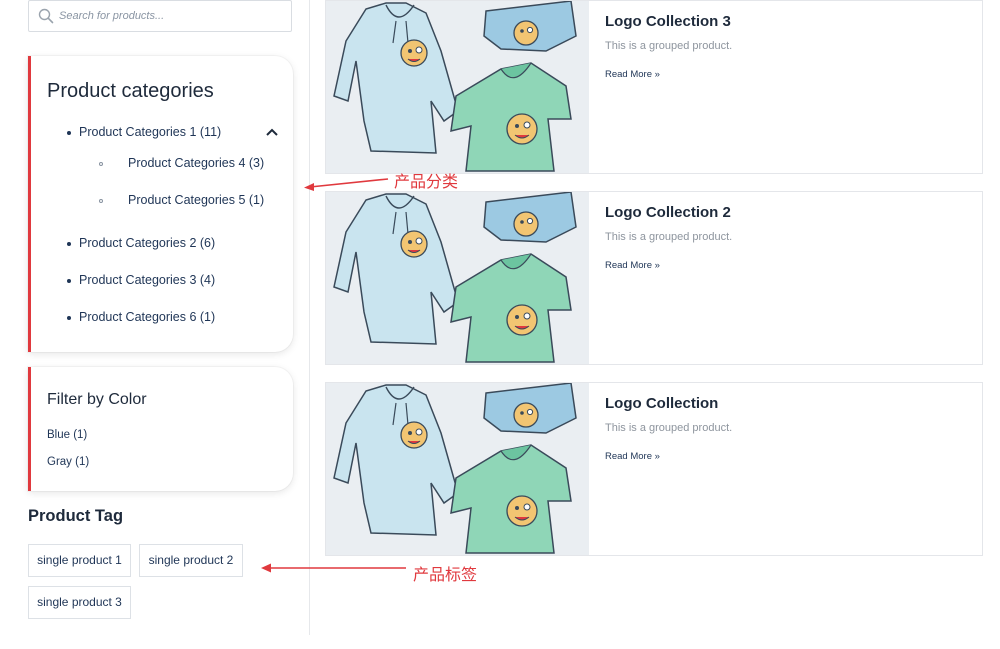  What do you see at coordinates (147, 317) in the screenshot?
I see `category-link-6: Product Categories 6 (1)` at bounding box center [147, 317].